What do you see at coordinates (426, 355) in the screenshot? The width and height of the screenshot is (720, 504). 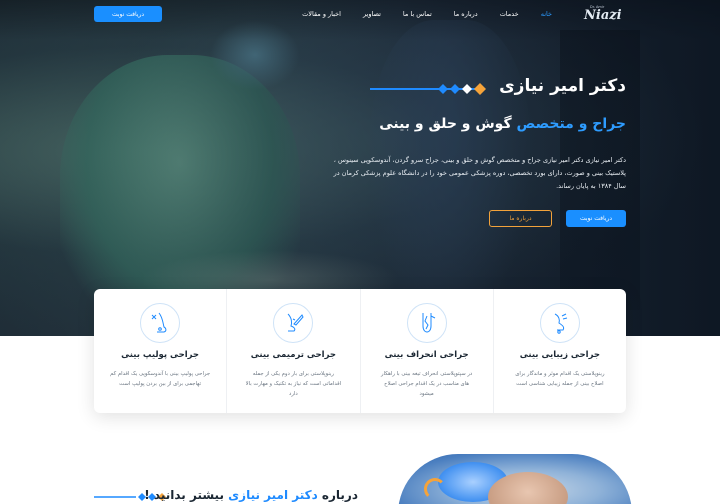 I see `service-title: جراحی انحراف بینی` at bounding box center [426, 355].